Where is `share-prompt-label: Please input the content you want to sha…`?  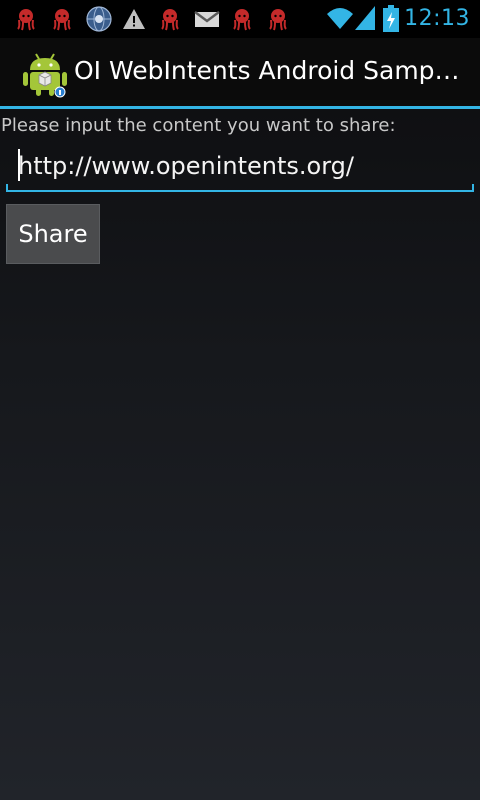 share-prompt-label: Please input the content you want to sha… is located at coordinates (198, 125).